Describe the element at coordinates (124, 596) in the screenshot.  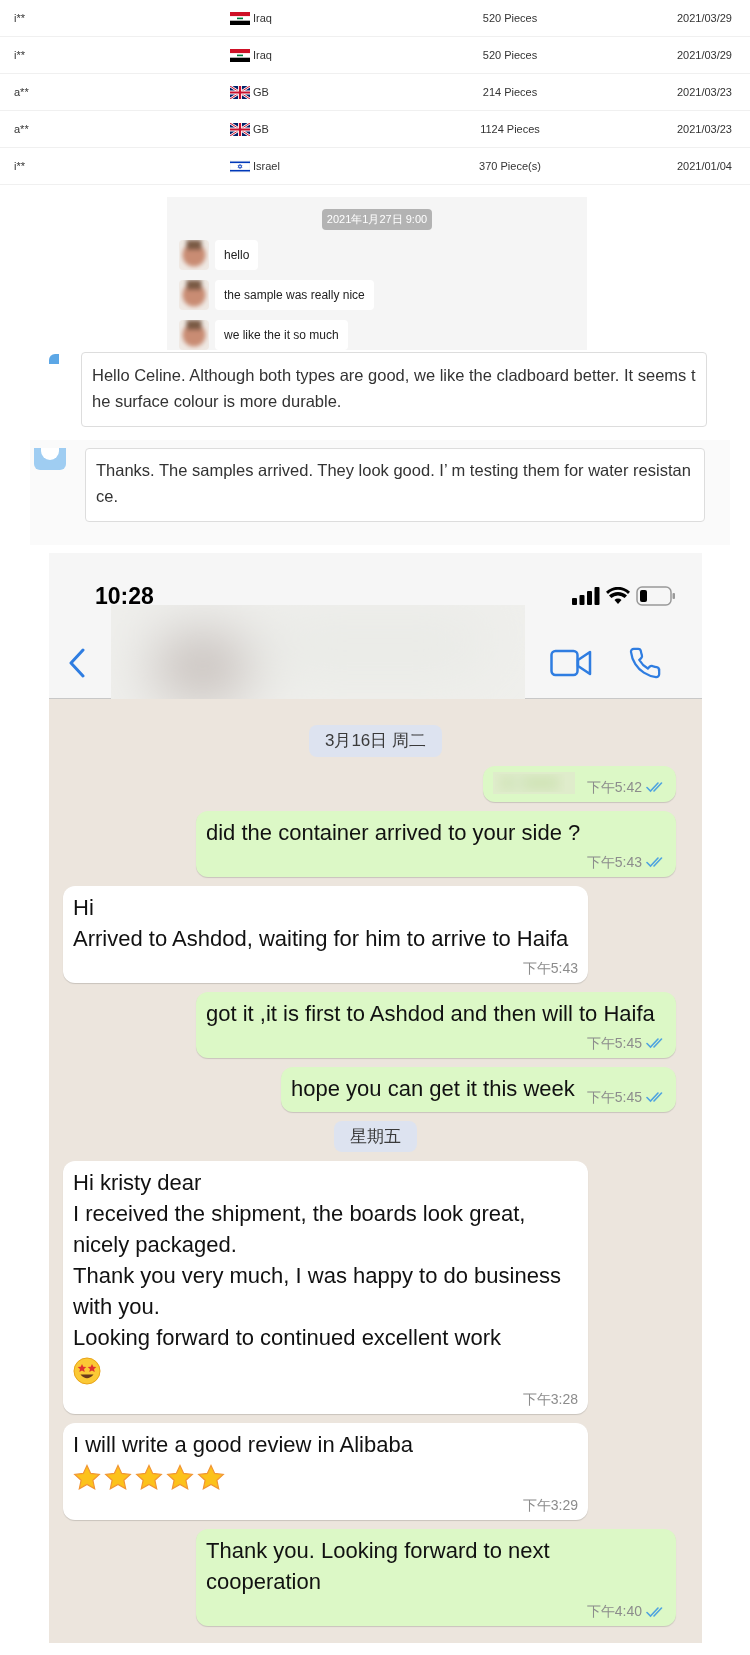
I see `status-time: 10:28` at that location.